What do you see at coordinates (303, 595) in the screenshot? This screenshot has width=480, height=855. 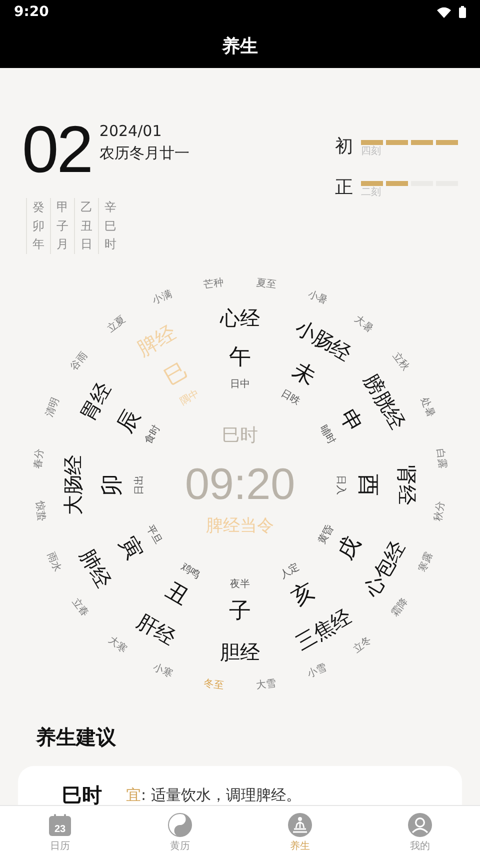 I see `earthly-branch: 亥` at bounding box center [303, 595].